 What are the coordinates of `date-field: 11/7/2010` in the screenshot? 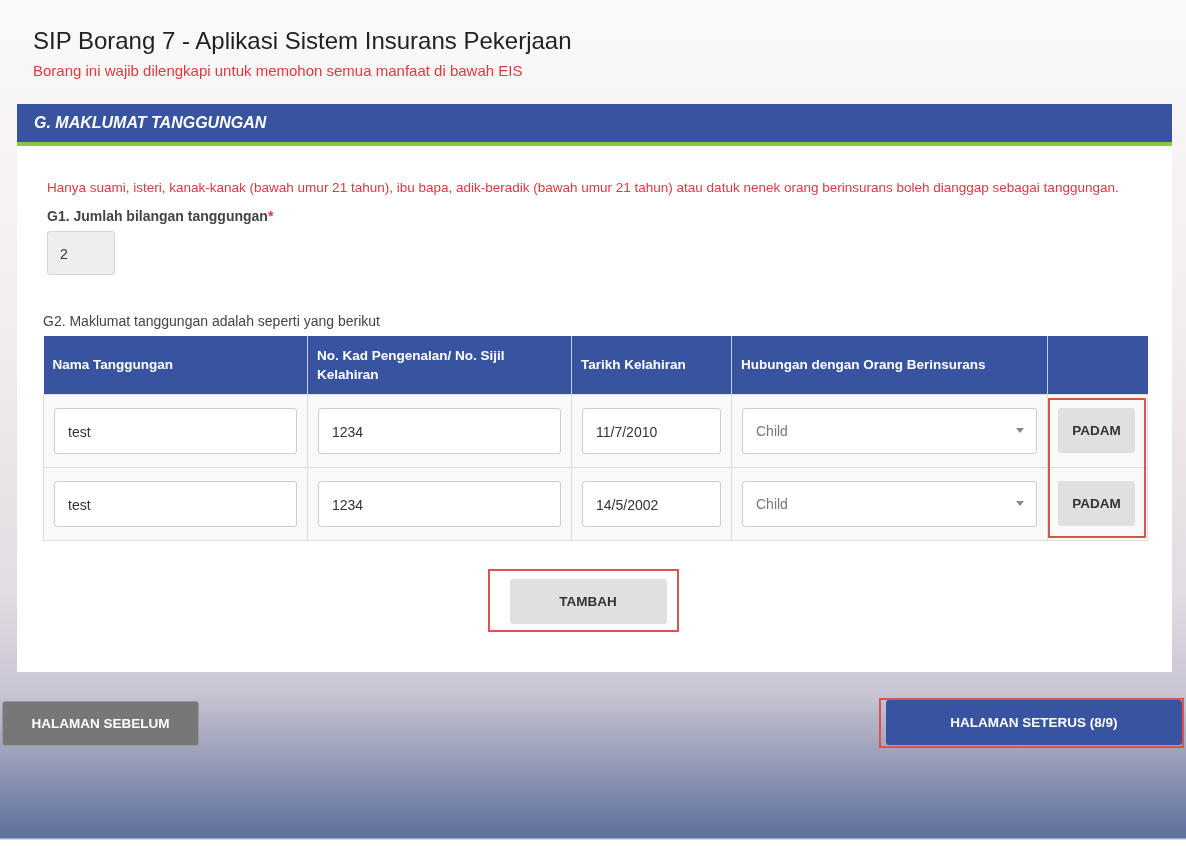 It's located at (651, 430).